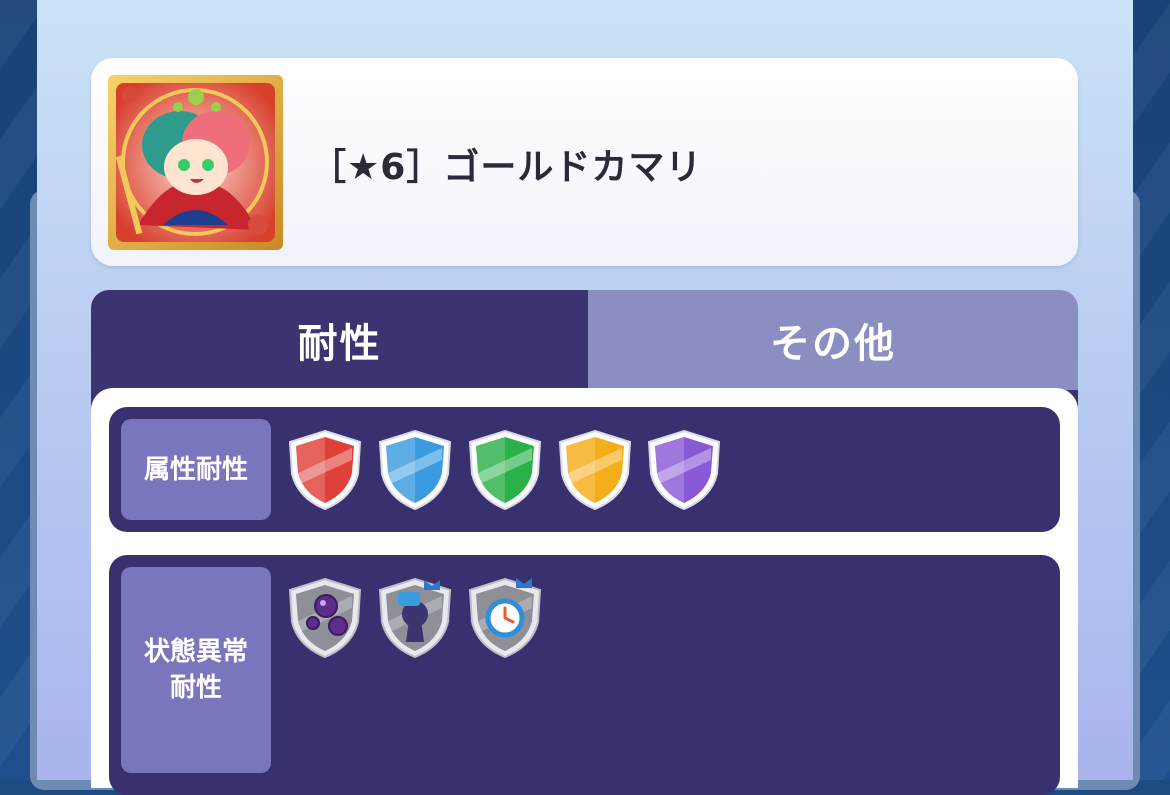  Describe the element at coordinates (505, 470) in the screenshot. I see `green-attribute-shield-icon` at that location.